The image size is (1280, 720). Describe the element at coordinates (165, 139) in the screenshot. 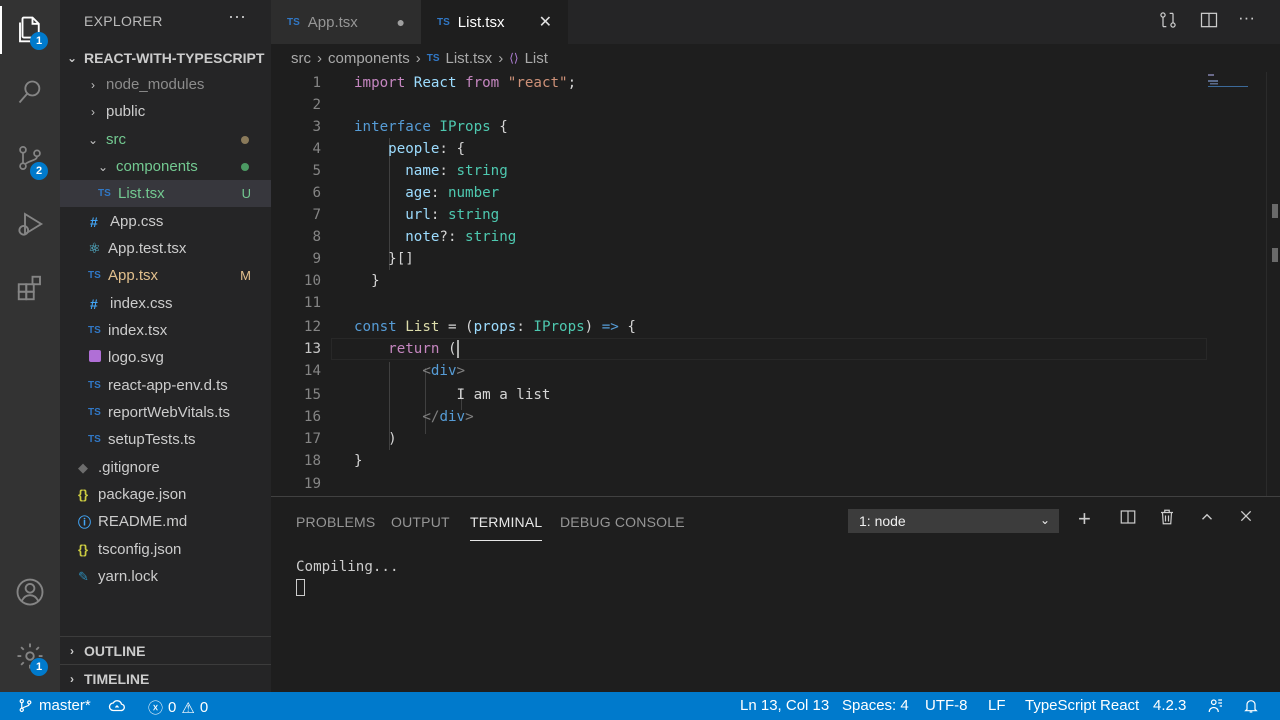

I see `tree-item-src: ⌄ src` at that location.